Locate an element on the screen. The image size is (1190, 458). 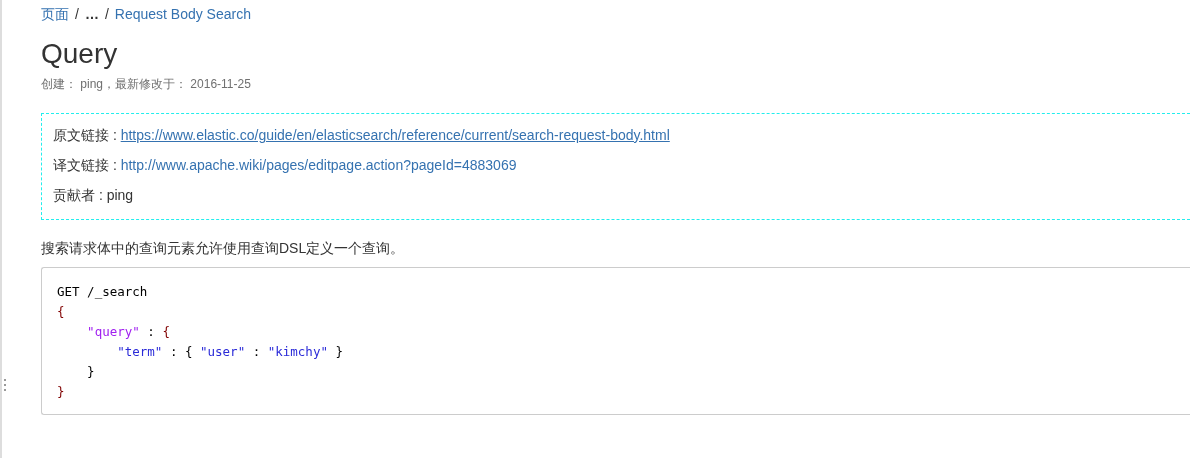
code-line: "term" : { "user" : "kimchy" } is located at coordinates (229, 351).